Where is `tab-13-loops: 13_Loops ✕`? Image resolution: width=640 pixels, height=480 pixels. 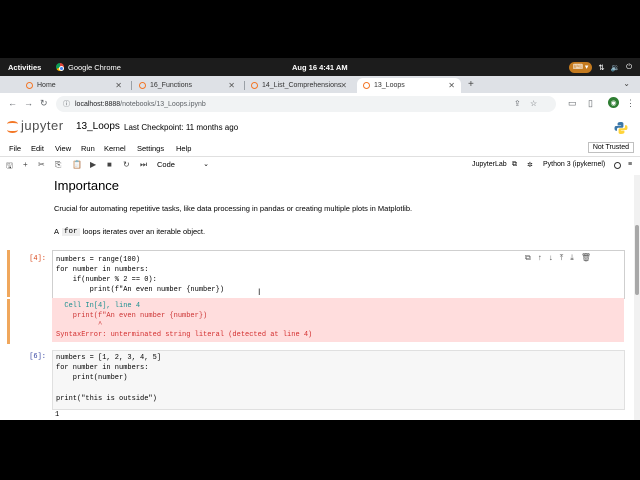
tab-13-loops: 13_Loops ✕ is located at coordinates (409, 85).